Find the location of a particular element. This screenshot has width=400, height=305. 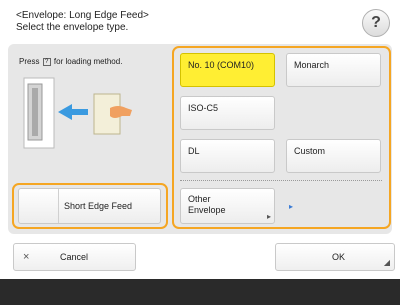

other-envelope-button: Other Envelope ▸ is located at coordinates (227, 206).